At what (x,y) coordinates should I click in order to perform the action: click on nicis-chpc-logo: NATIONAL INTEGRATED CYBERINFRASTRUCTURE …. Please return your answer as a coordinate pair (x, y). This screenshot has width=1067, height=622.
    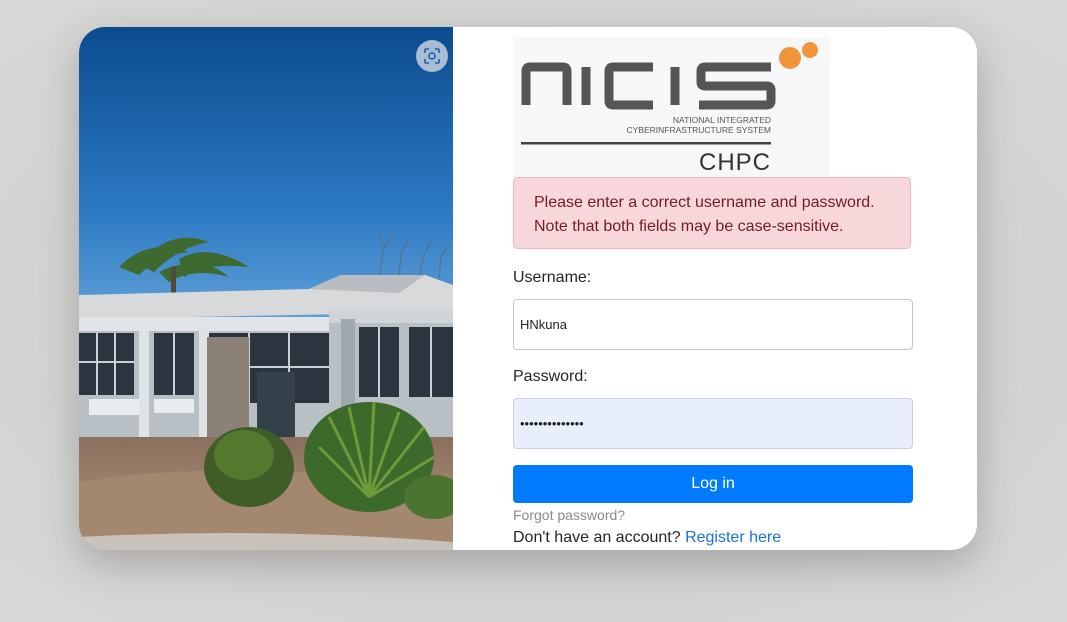
    Looking at the image, I should click on (671, 107).